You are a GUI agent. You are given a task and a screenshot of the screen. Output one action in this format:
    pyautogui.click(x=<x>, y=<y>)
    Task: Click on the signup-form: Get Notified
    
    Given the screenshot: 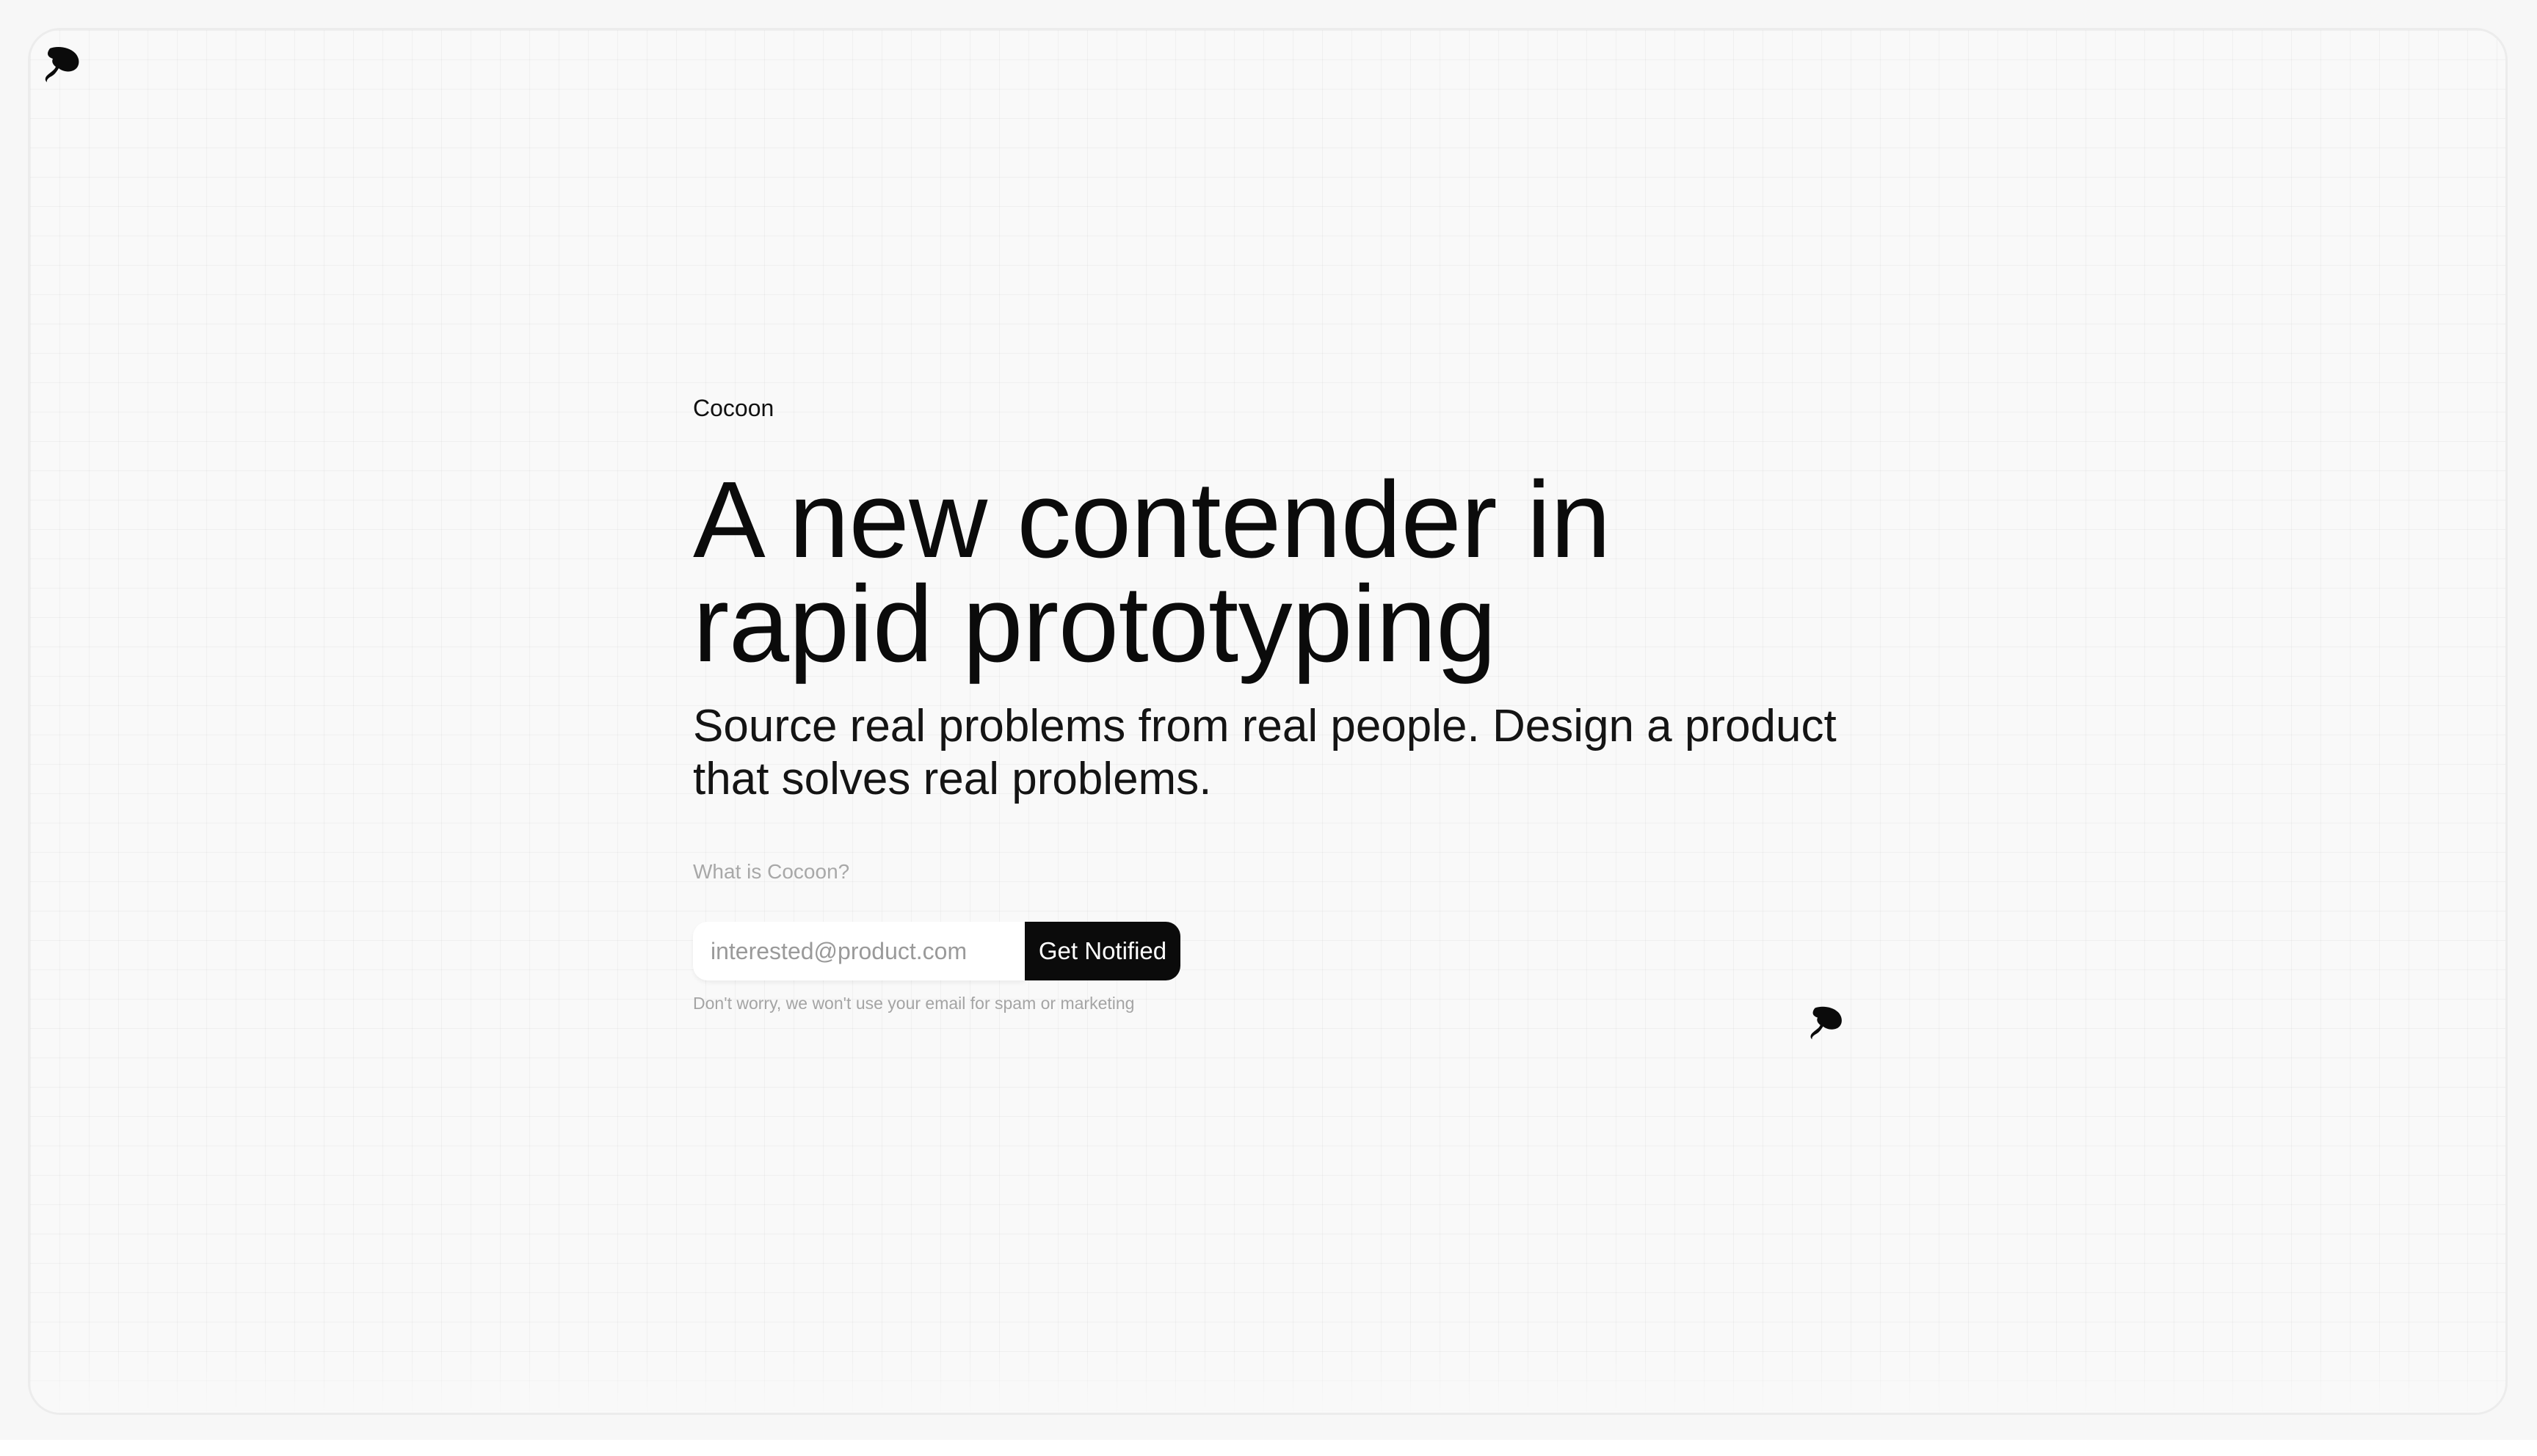 What is the action you would take?
    pyautogui.click(x=937, y=951)
    